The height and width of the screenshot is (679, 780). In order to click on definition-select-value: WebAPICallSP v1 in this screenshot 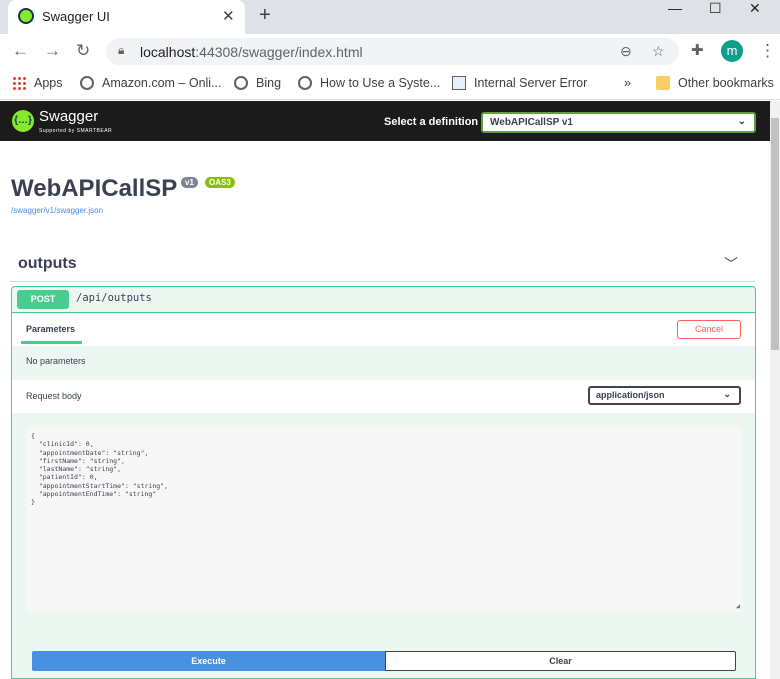, I will do `click(531, 122)`.